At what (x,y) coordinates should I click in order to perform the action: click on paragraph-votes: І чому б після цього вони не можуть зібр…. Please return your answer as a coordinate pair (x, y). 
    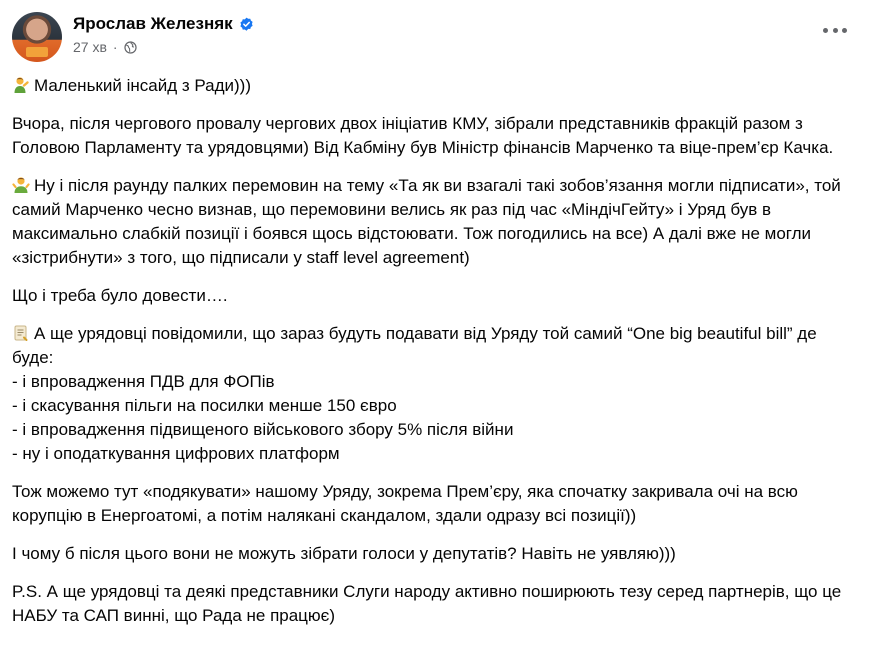
    Looking at the image, I should click on (432, 554).